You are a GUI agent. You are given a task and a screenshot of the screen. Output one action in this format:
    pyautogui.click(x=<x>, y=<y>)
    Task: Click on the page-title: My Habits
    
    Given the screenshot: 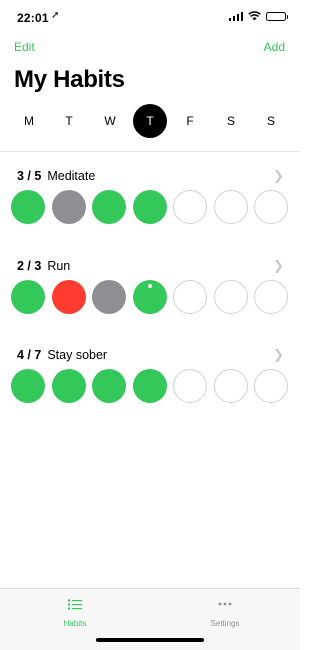 What is the action you would take?
    pyautogui.click(x=69, y=79)
    